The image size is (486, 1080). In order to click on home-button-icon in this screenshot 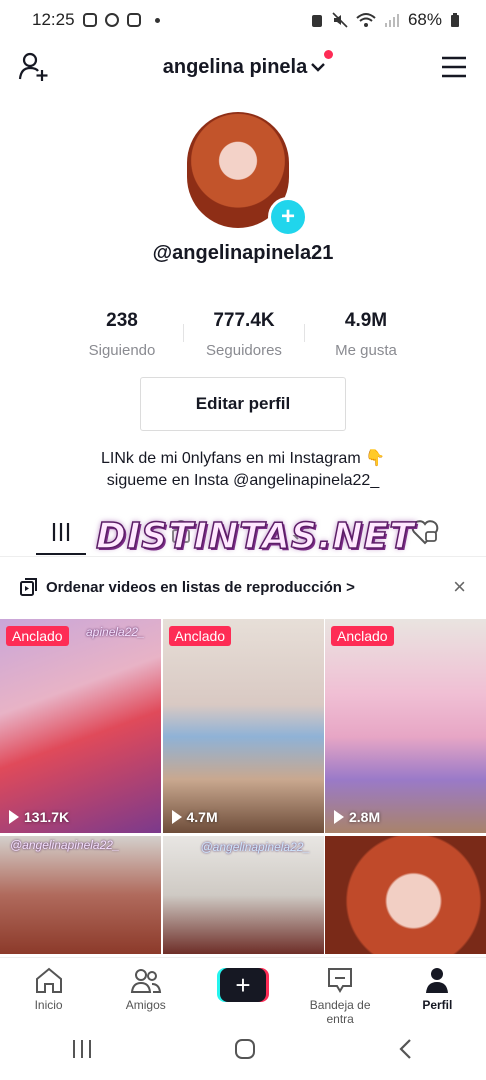, I will do `click(245, 1049)`.